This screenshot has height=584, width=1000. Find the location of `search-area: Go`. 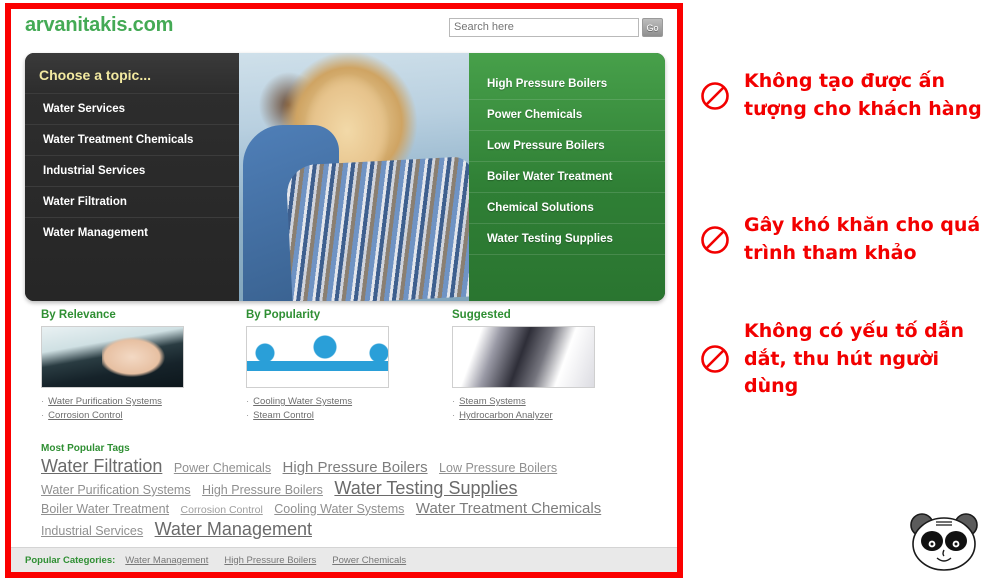

search-area: Go is located at coordinates (556, 27).